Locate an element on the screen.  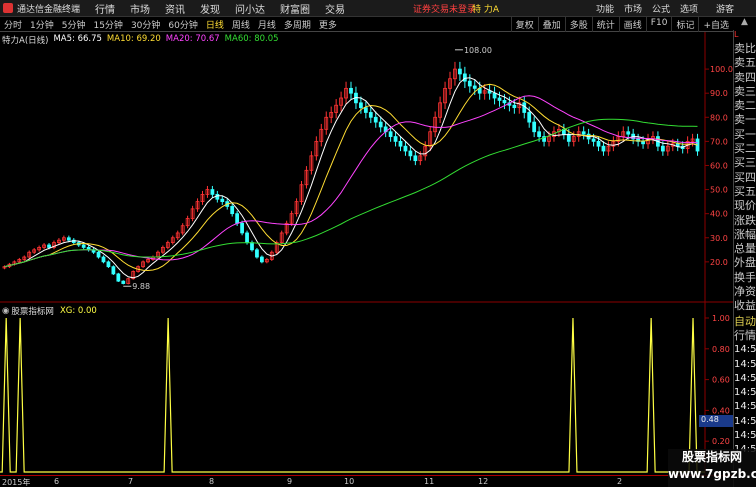
quote-label: 行情 is located at coordinates (745, 335).